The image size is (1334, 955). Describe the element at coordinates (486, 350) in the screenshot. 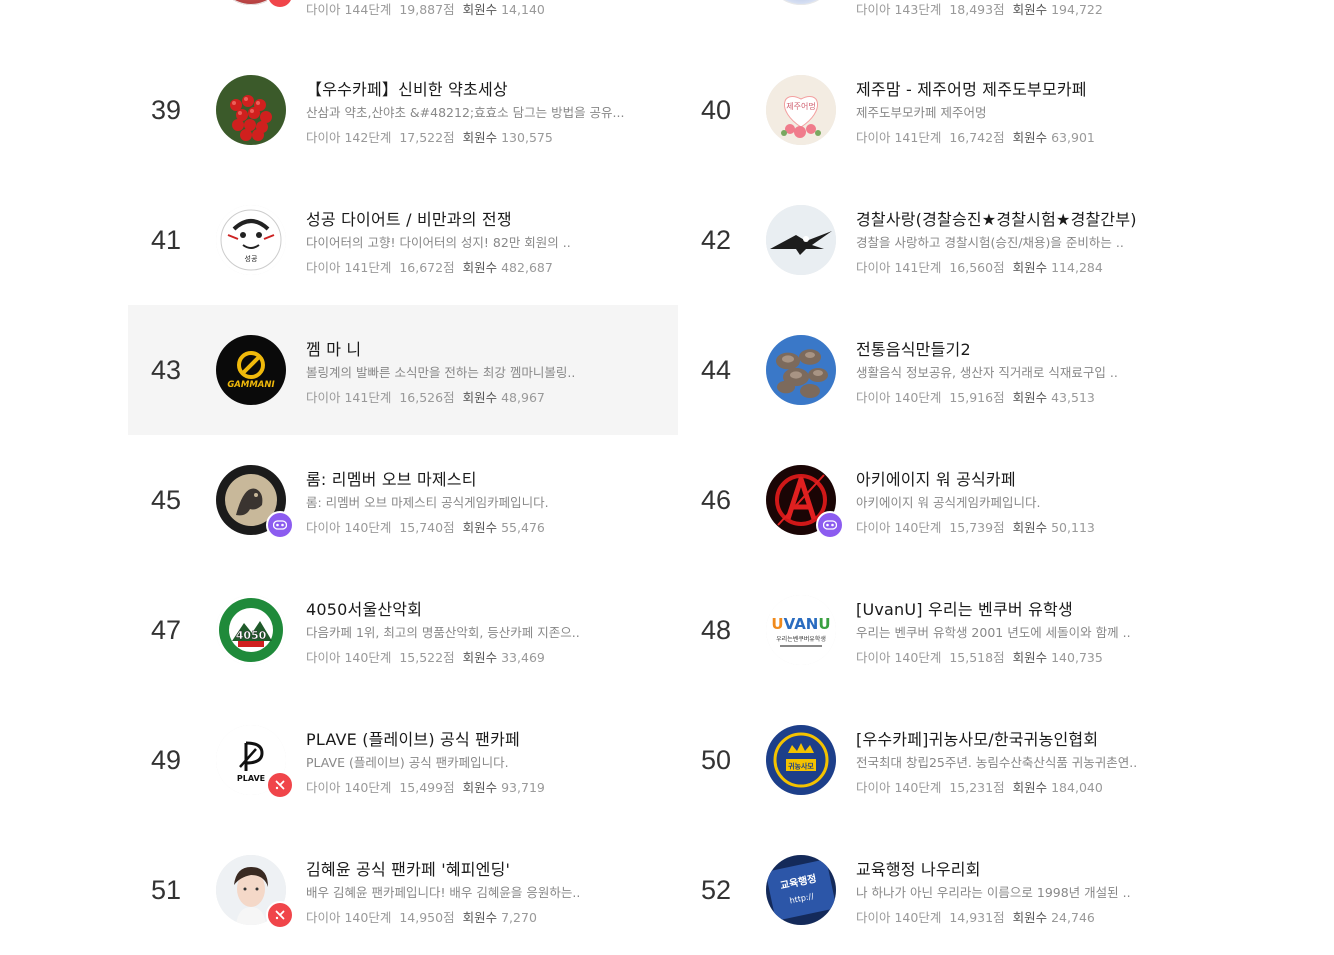

I see `cafe-title: 껨 마 니` at that location.